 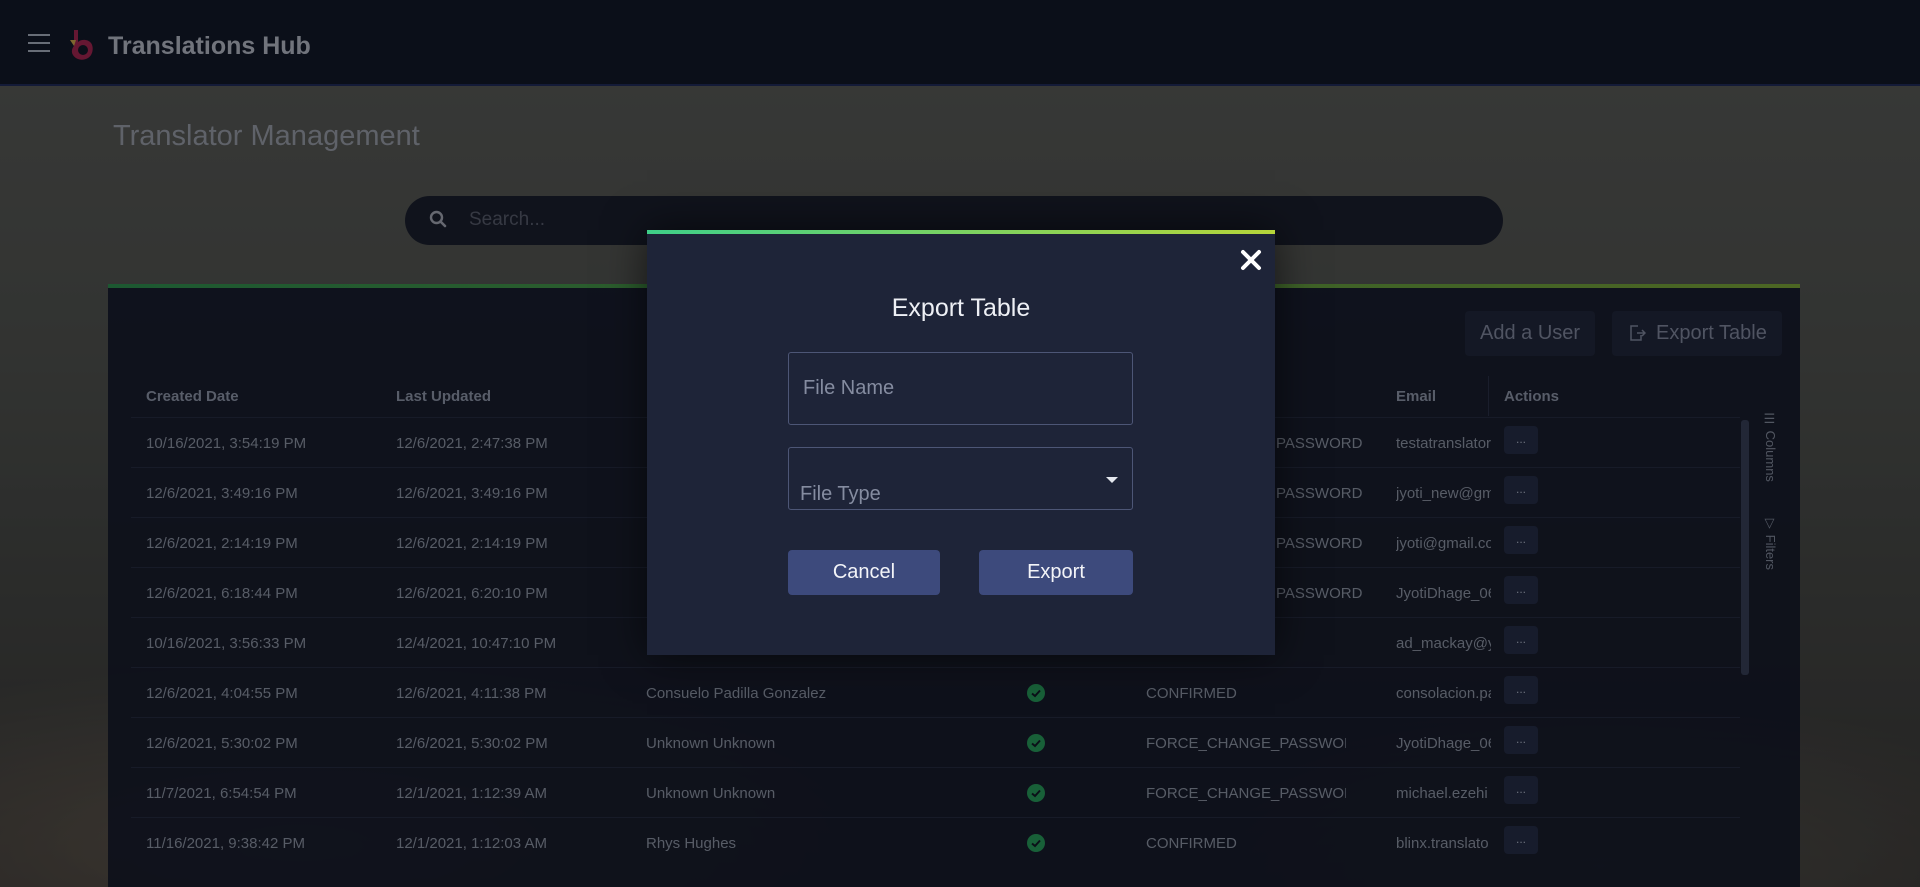 I want to click on export-button: Export, so click(x=1056, y=572).